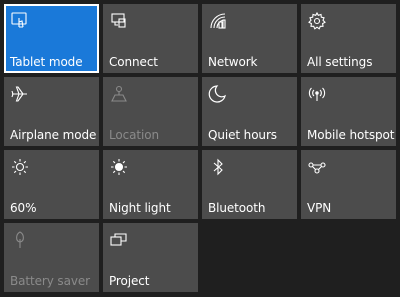 The height and width of the screenshot is (297, 400). I want to click on tile-night-light: Night light, so click(150, 184).